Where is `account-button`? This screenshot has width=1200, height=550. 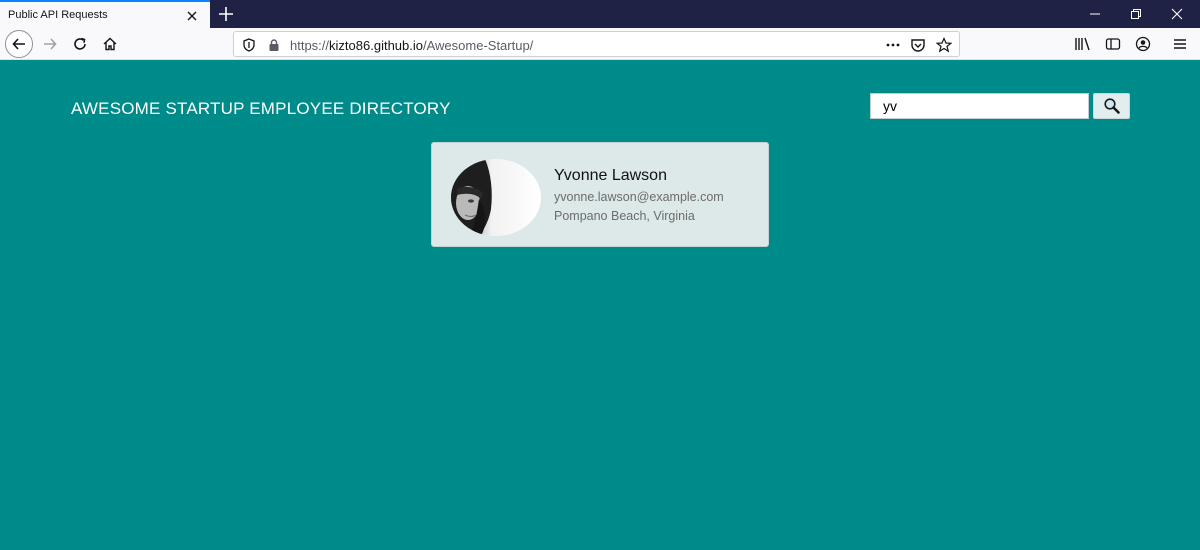
account-button is located at coordinates (1143, 44).